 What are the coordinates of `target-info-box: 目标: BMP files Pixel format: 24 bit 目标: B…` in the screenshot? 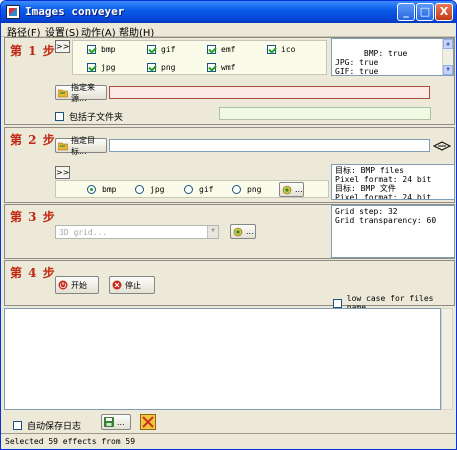 It's located at (393, 182).